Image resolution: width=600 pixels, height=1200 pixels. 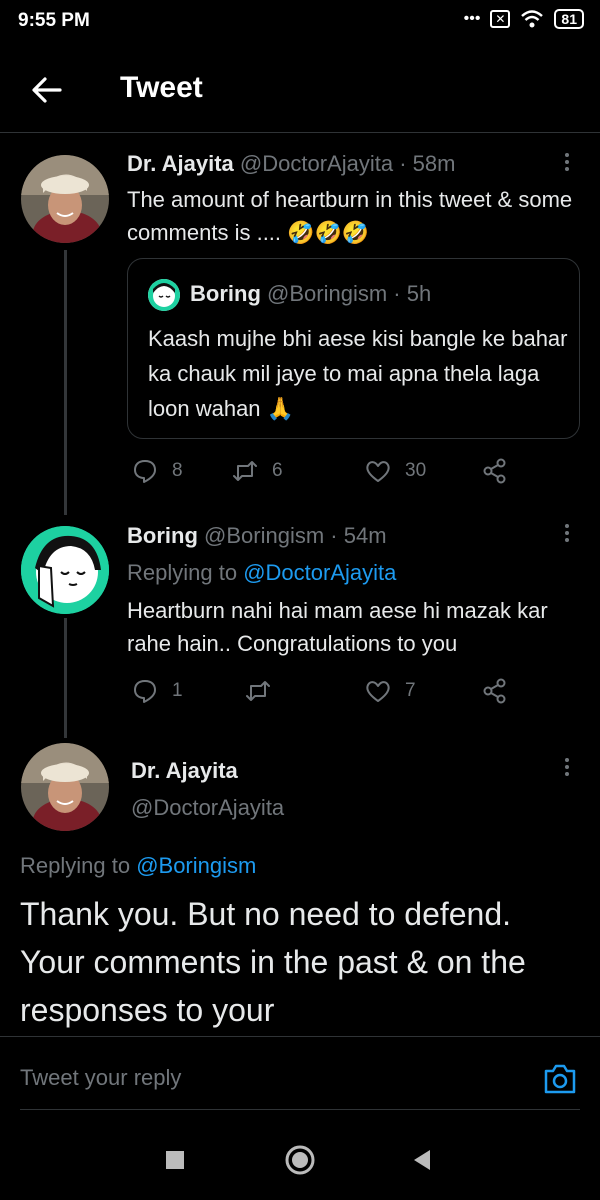 I want to click on like-count: 7, so click(x=410, y=690).